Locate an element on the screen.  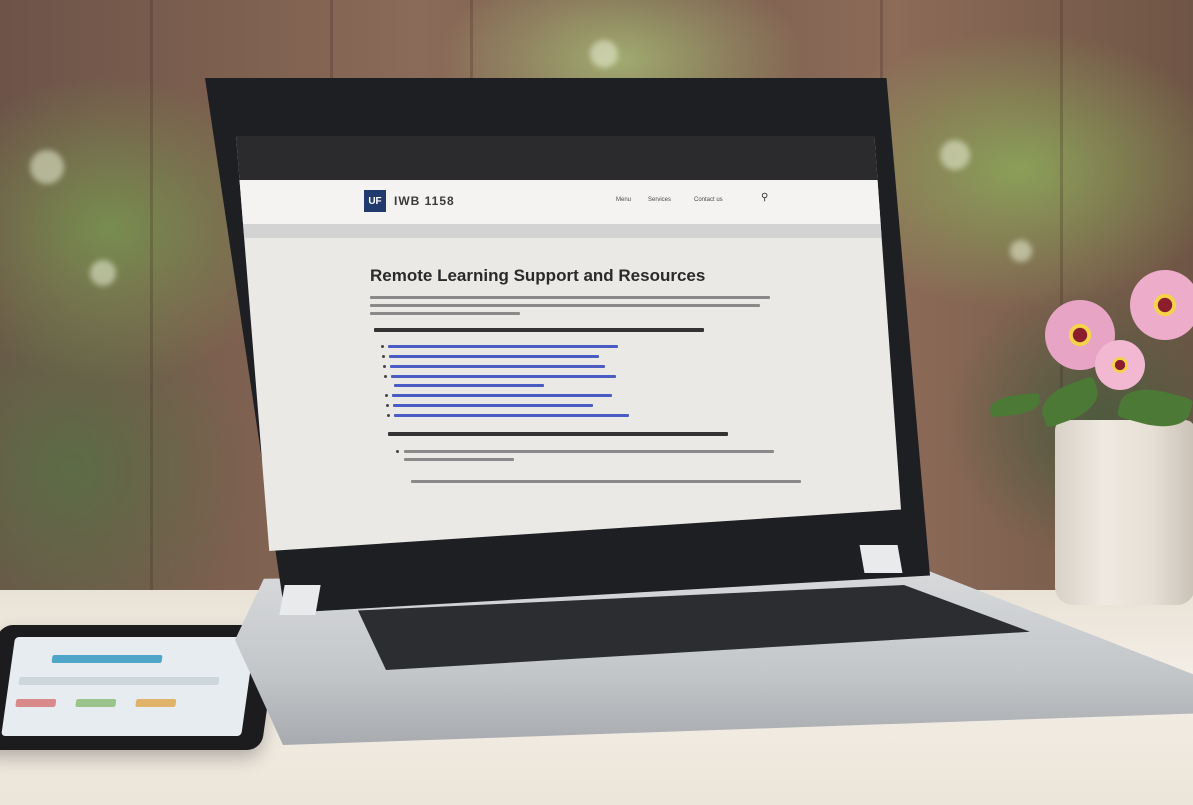
nav-item: Services is located at coordinates (659, 200).